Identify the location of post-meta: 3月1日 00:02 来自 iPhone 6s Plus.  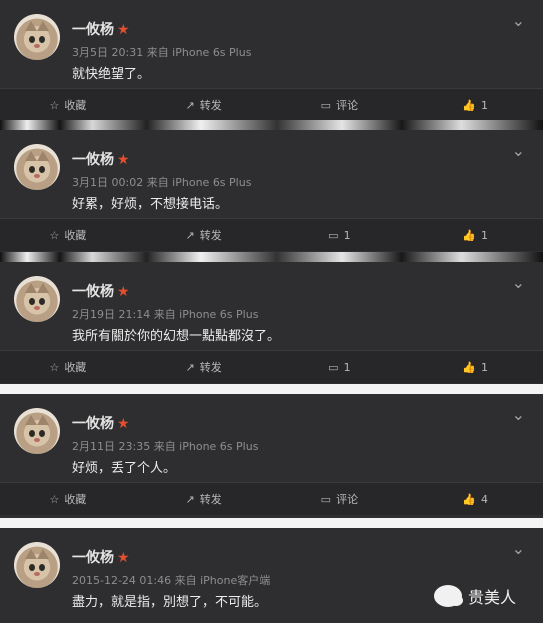
(162, 182).